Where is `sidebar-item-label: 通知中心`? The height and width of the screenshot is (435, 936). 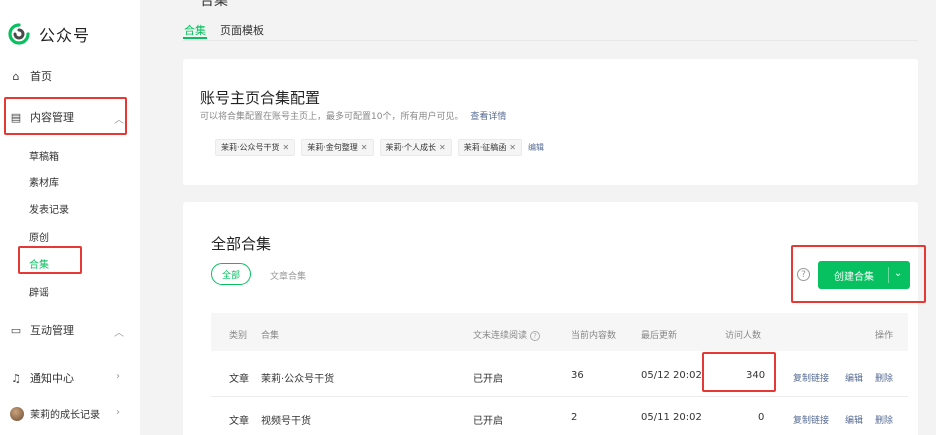 sidebar-item-label: 通知中心 is located at coordinates (52, 378).